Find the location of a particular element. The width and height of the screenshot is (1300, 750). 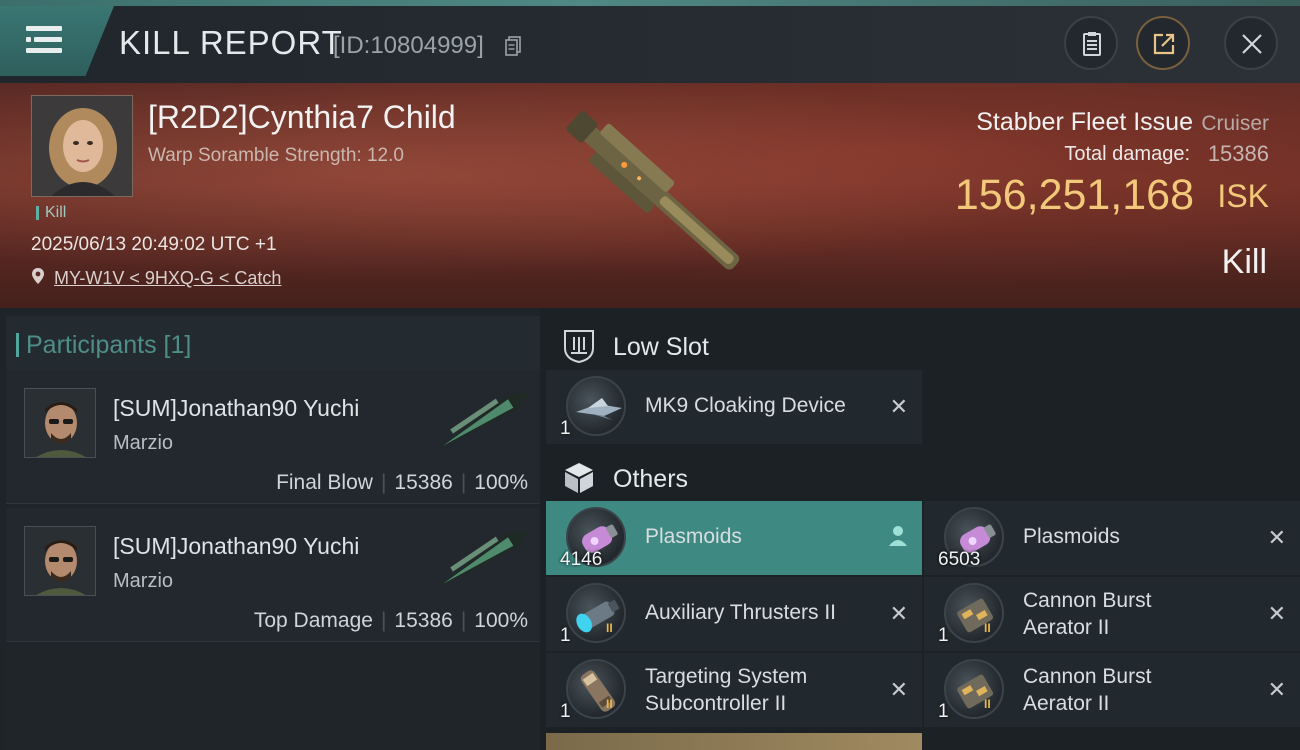

low-slot-label: Low Slot is located at coordinates (661, 347).